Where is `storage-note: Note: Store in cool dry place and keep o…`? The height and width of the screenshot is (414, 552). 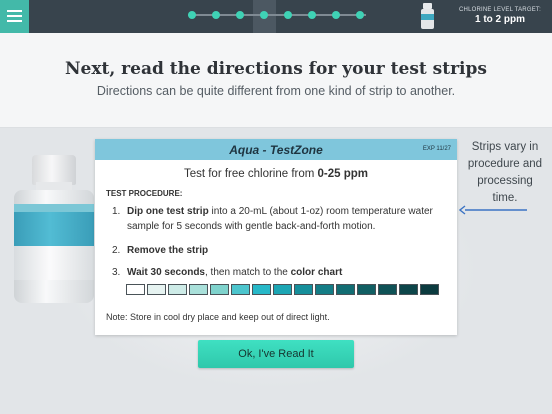
storage-note: Note: Store in cool dry place and keep o… is located at coordinates (218, 317).